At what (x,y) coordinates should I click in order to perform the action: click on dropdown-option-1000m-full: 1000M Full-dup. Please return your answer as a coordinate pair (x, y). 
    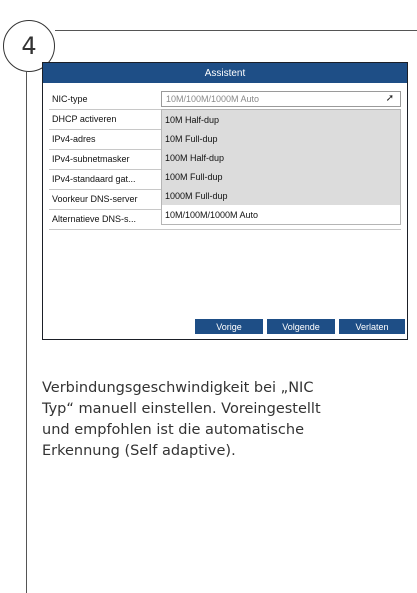
    Looking at the image, I should click on (281, 195).